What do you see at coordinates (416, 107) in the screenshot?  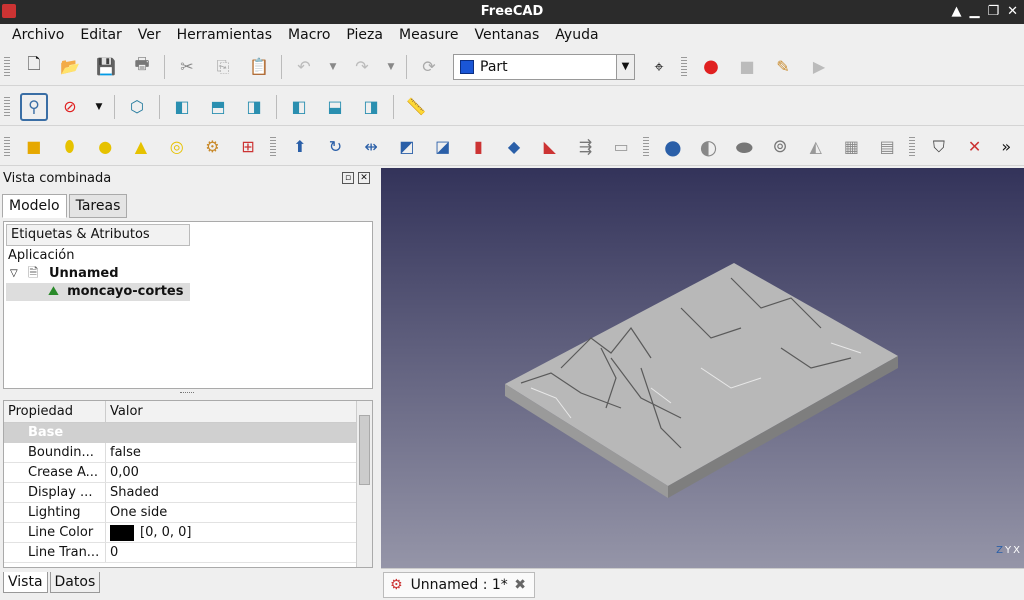 I see `measure-distance-icon: 📏` at bounding box center [416, 107].